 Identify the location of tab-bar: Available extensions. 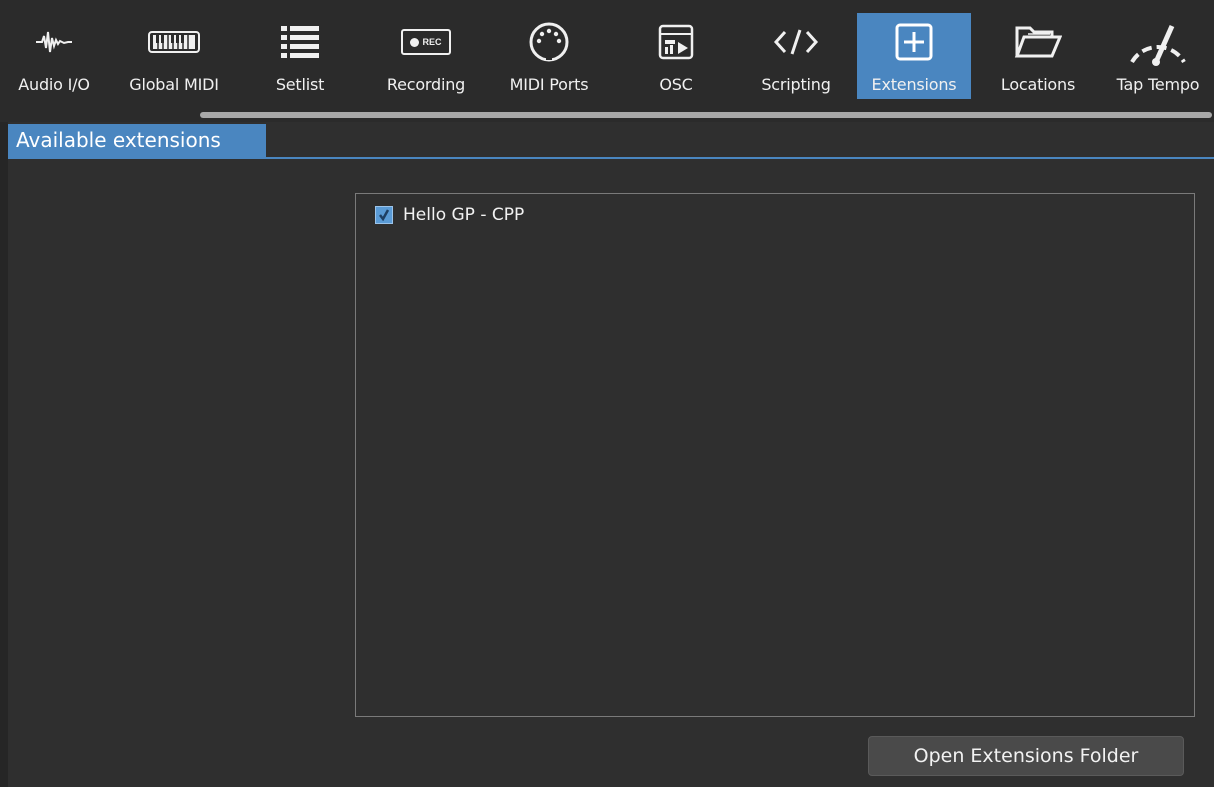
(611, 140).